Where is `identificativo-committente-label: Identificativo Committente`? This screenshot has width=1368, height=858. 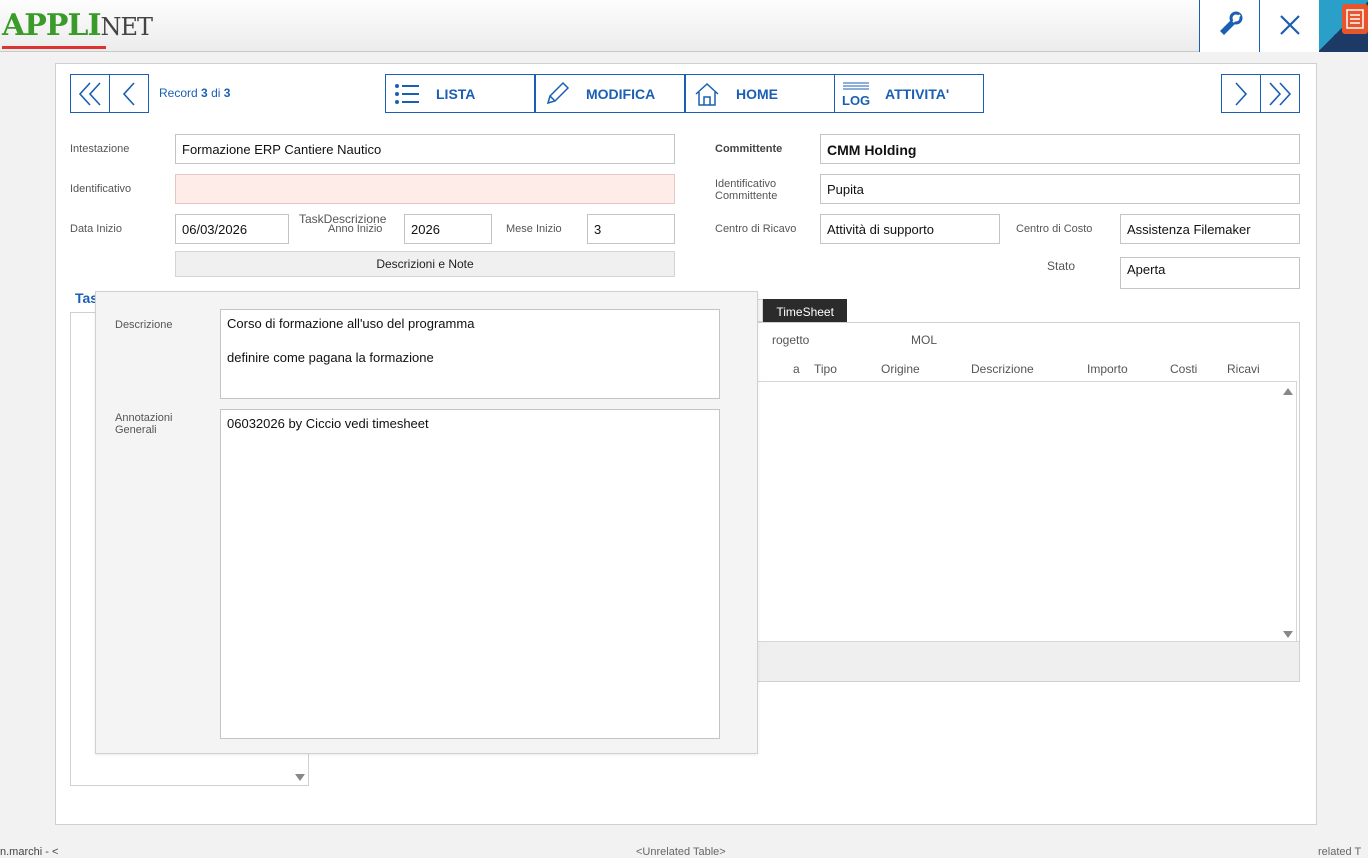 identificativo-committente-label: Identificativo Committente is located at coordinates (746, 190).